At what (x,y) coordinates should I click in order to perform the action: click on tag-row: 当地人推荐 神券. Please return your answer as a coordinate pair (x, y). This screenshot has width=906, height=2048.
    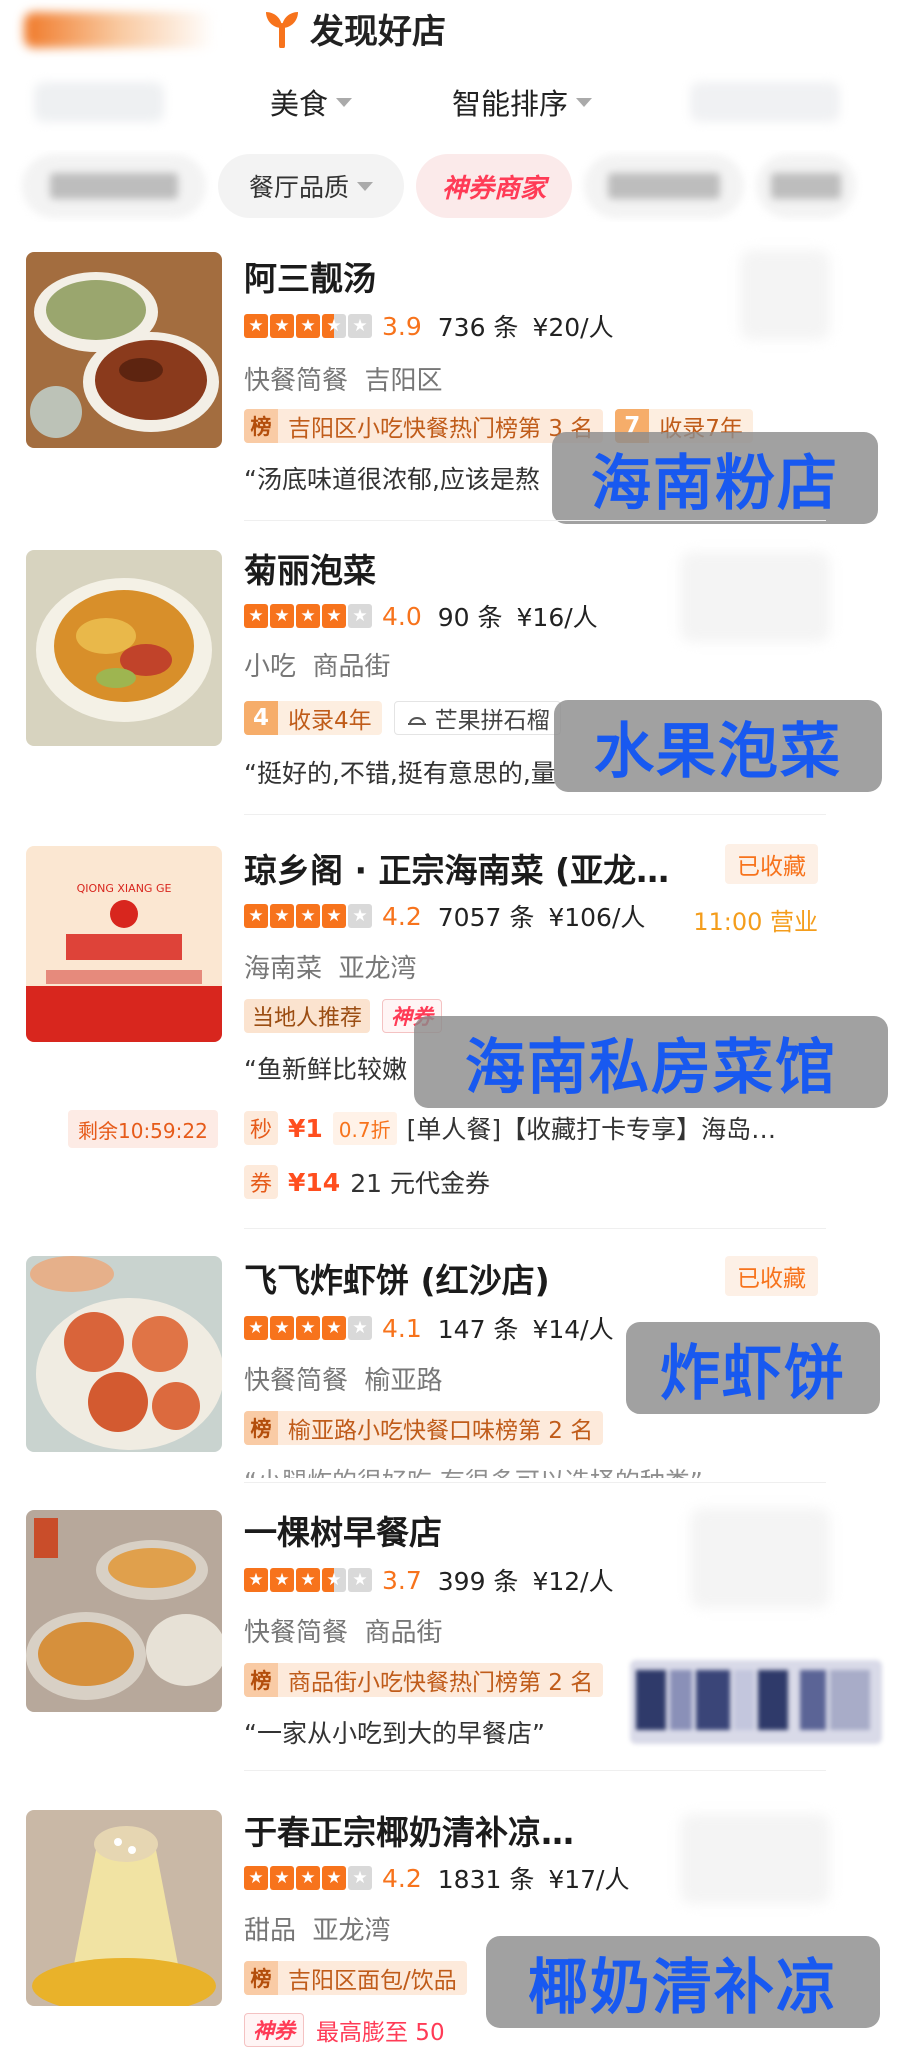
    Looking at the image, I should click on (343, 1016).